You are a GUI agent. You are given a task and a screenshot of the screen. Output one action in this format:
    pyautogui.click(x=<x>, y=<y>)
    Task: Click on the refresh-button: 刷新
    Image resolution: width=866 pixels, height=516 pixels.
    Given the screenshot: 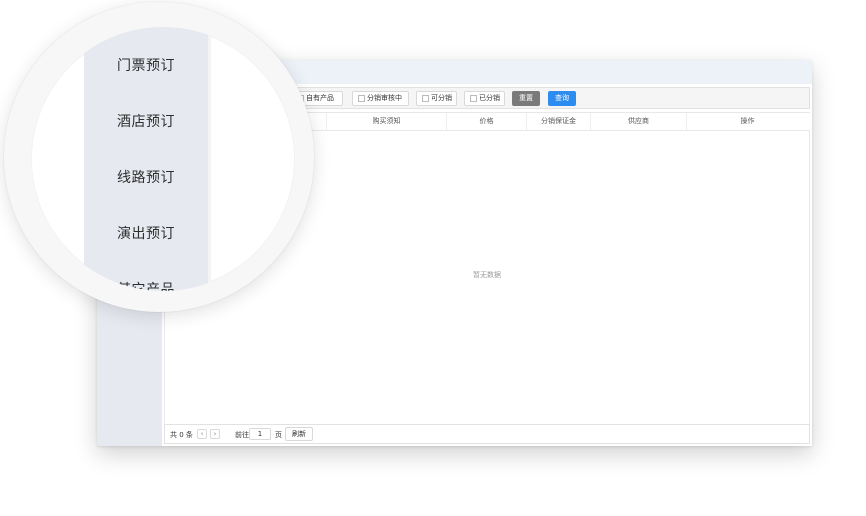 What is the action you would take?
    pyautogui.click(x=299, y=434)
    